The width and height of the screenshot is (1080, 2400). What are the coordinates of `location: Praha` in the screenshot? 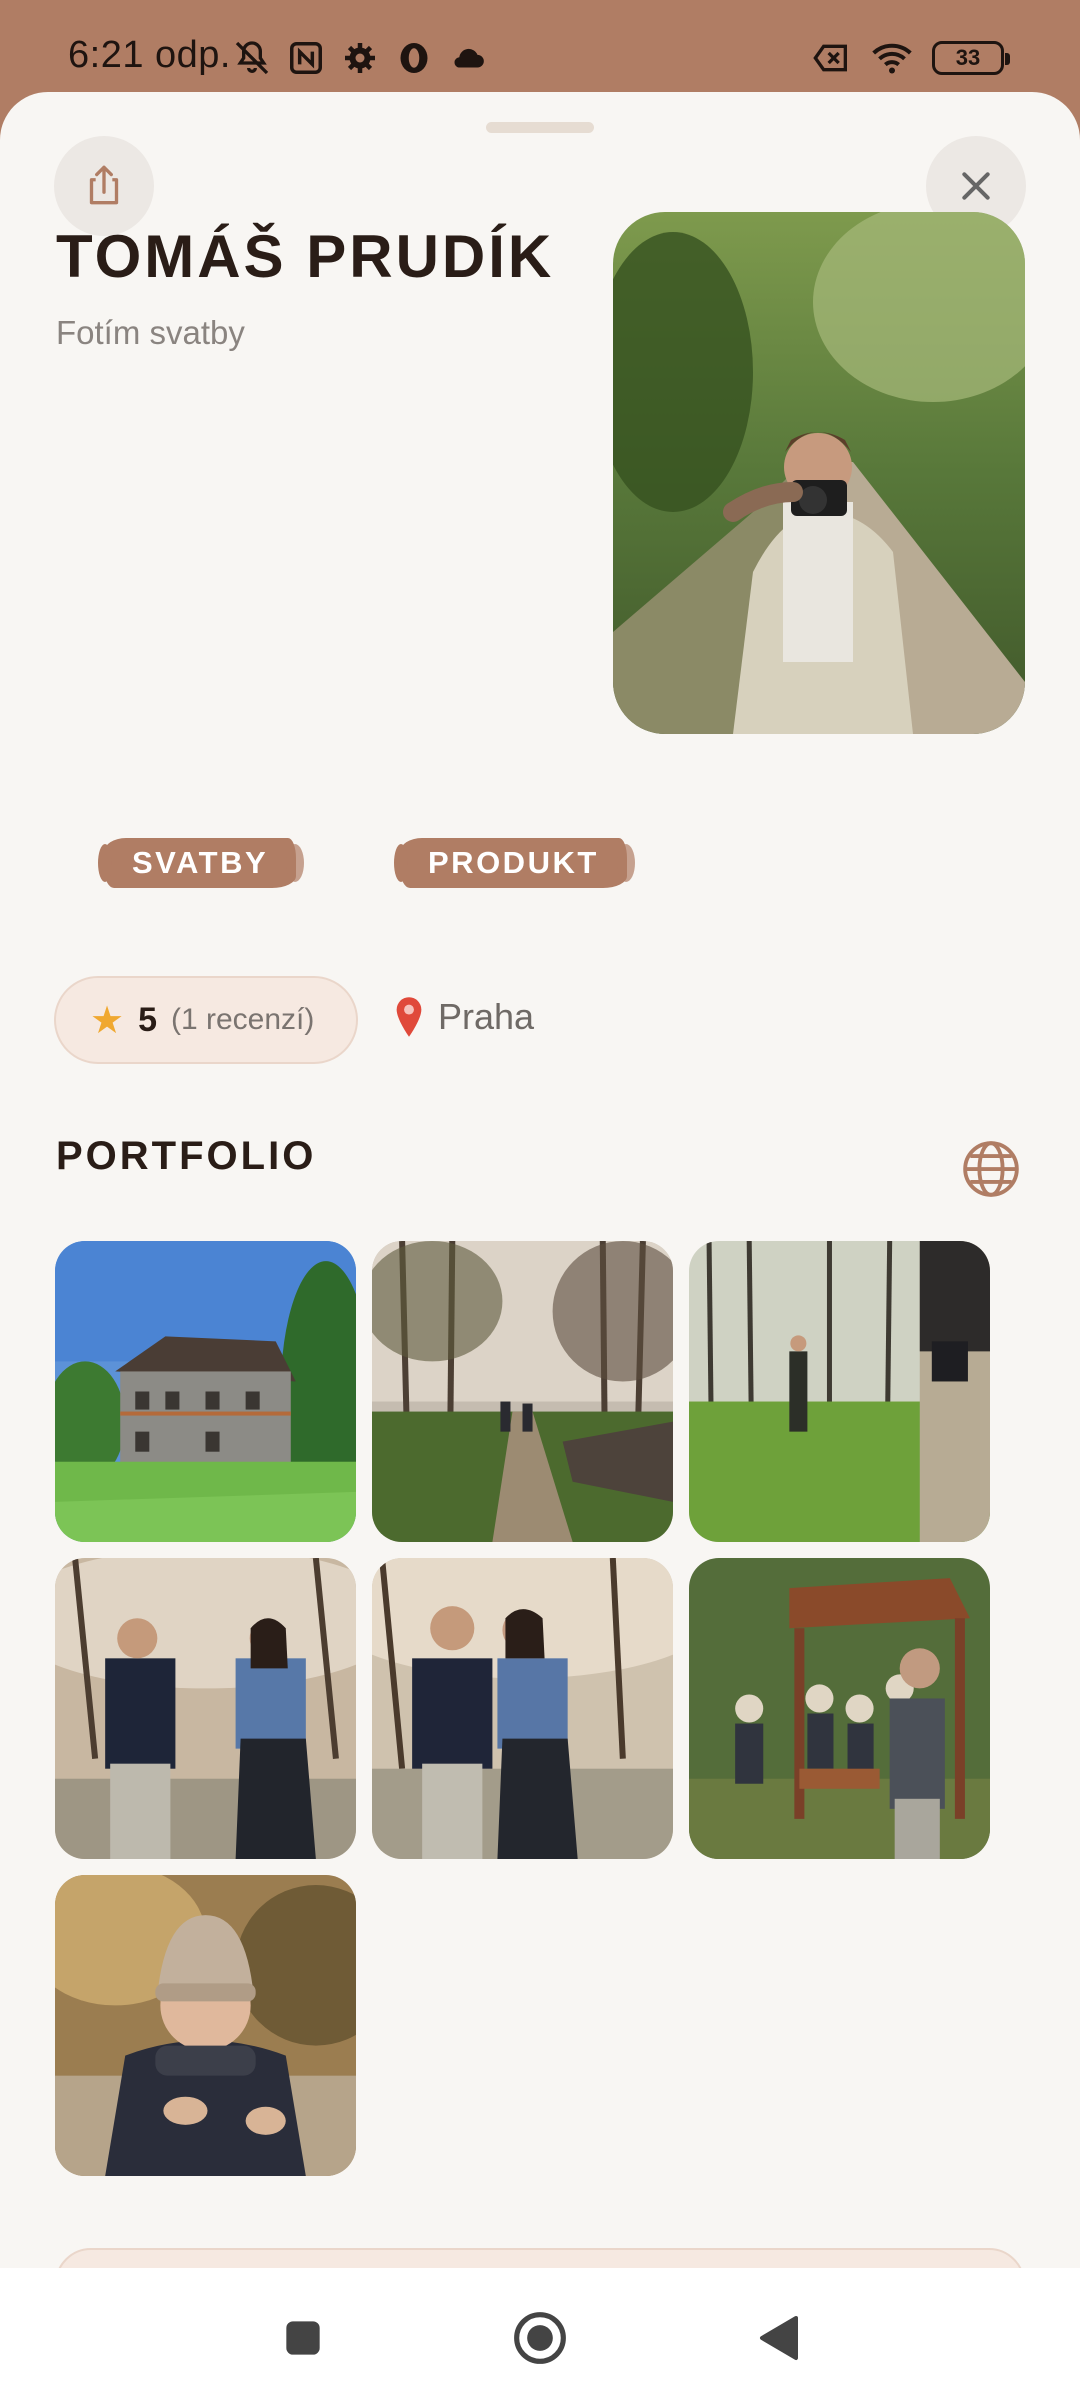 It's located at (464, 1017).